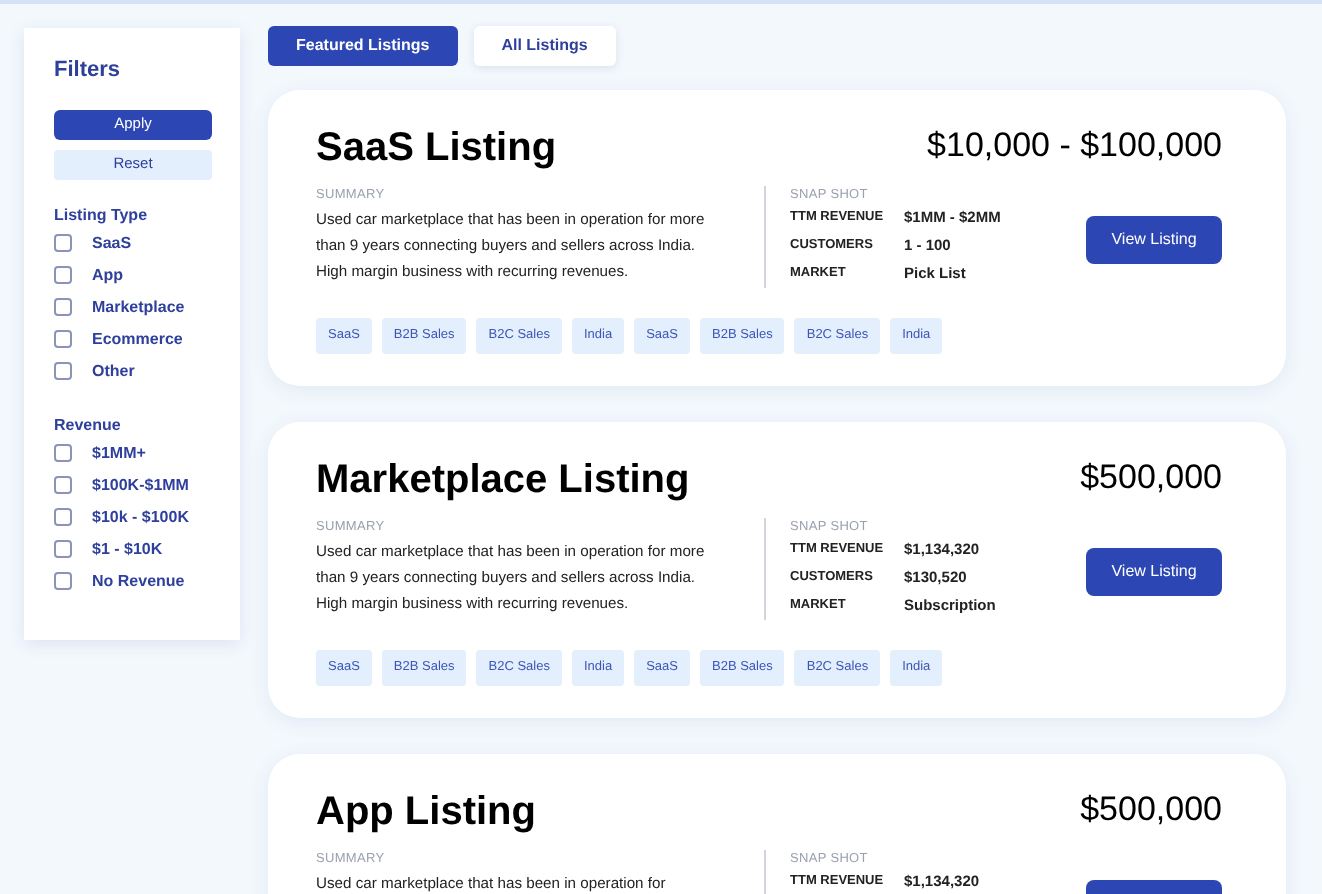  What do you see at coordinates (140, 517) in the screenshot?
I see `filter-option-label: $10k - $100K` at bounding box center [140, 517].